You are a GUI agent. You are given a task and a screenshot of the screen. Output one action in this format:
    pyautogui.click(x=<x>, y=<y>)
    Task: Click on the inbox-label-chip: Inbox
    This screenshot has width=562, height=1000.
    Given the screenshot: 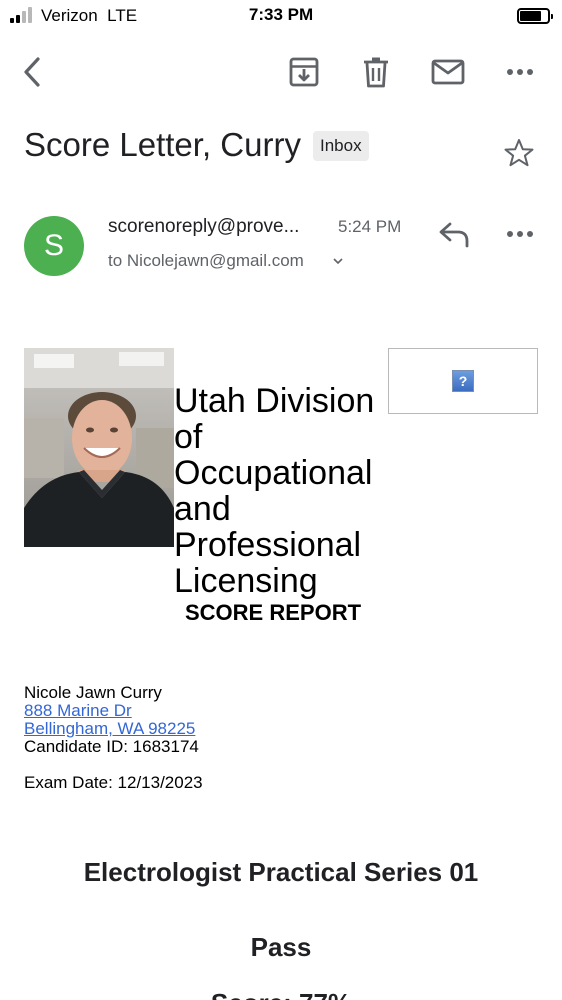 What is the action you would take?
    pyautogui.click(x=341, y=146)
    